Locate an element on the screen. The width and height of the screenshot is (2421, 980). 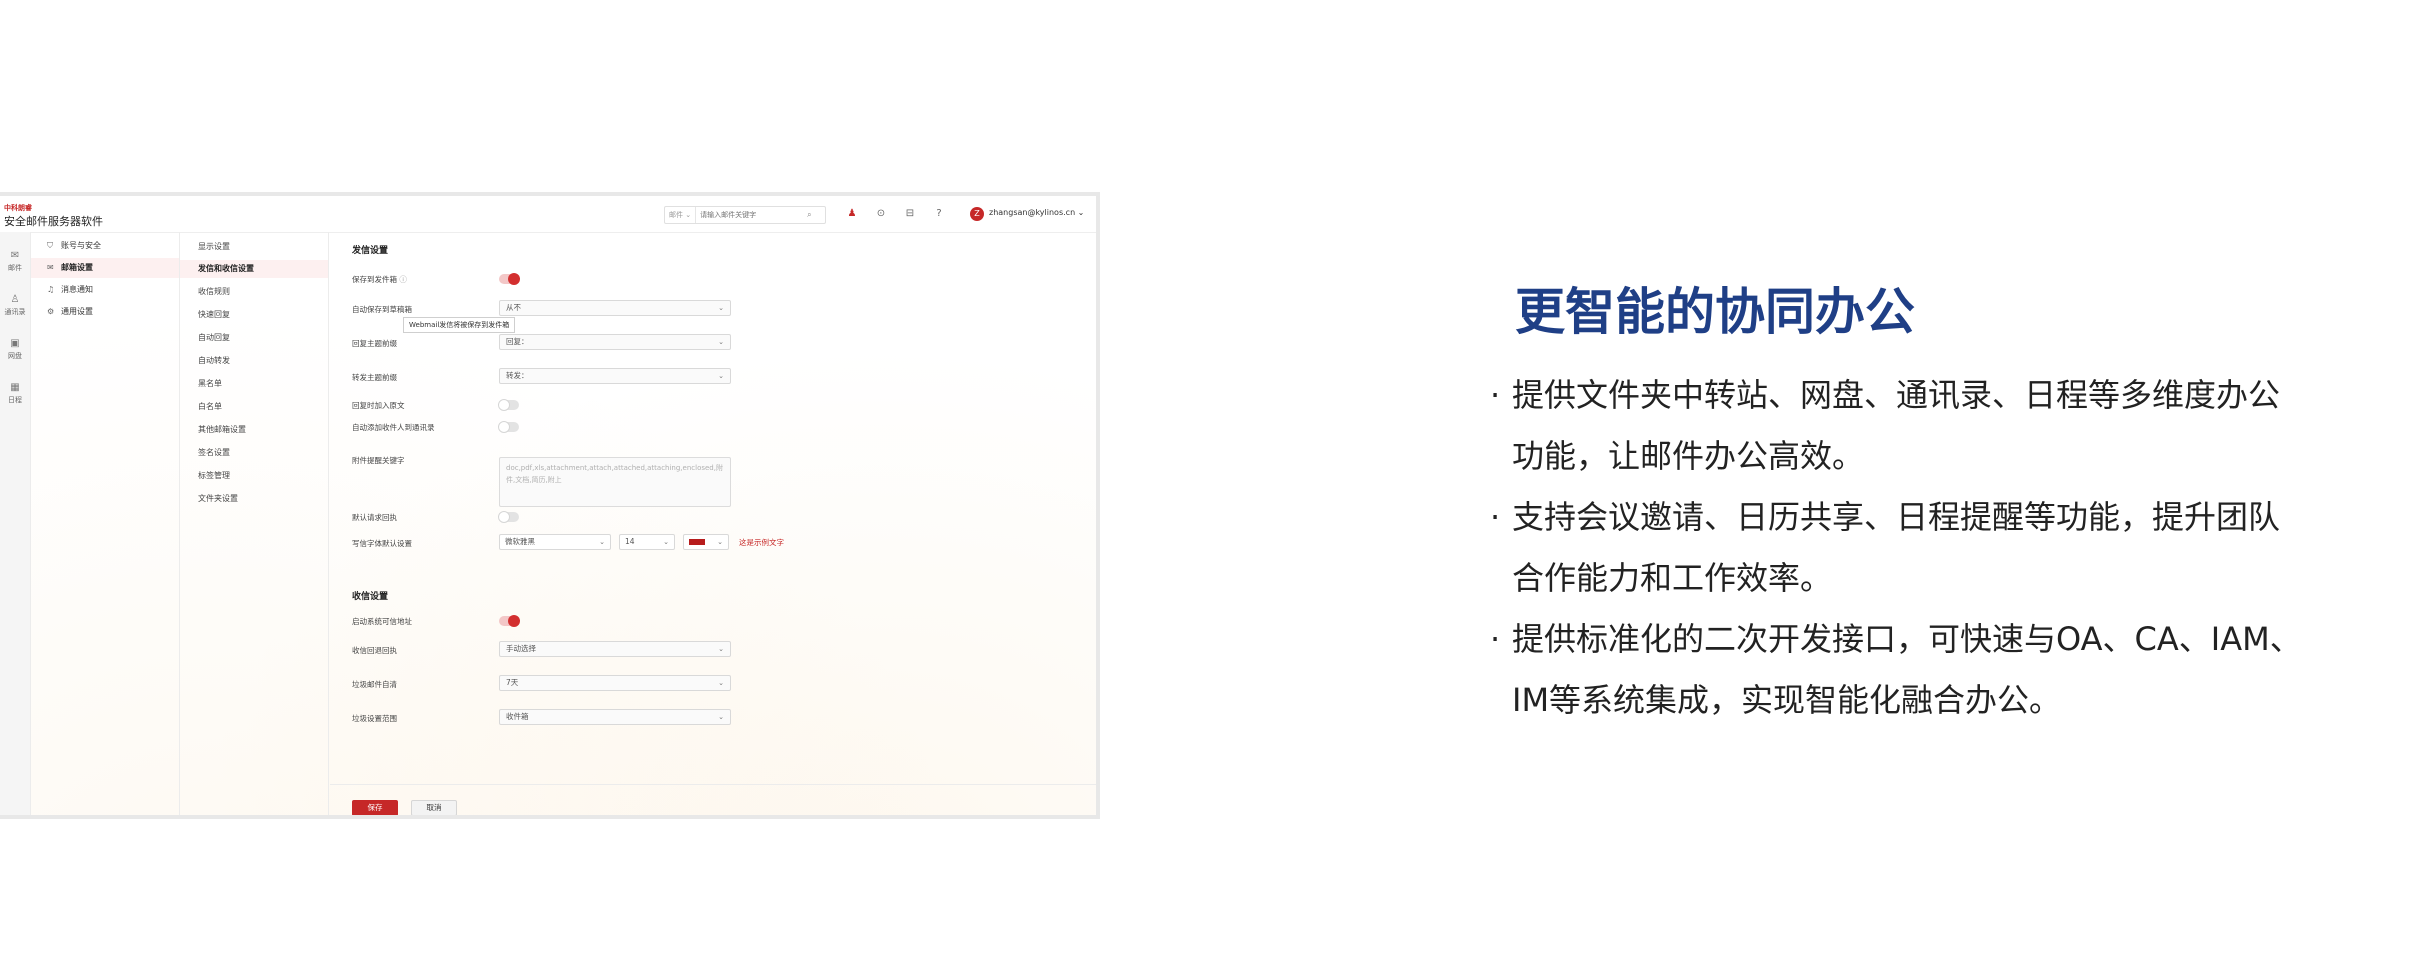
feature-bullet-1: · 提供文件夹中转站、网盘、通讯录、日程等多维度办公 功能，让邮件办公高效。 is located at coordinates (1940, 426).